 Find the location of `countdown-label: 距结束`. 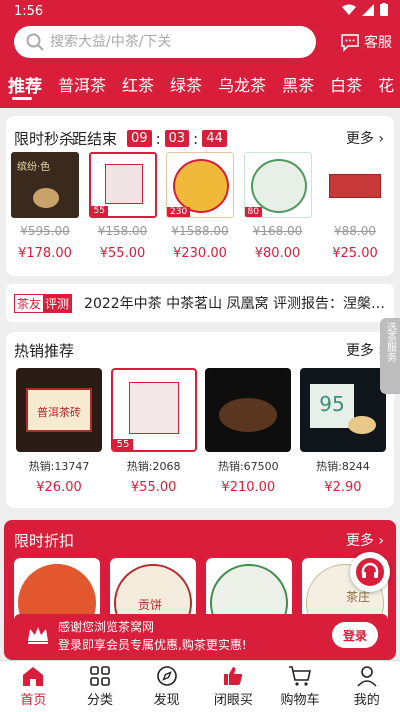

countdown-label: 距结束 is located at coordinates (95, 139).